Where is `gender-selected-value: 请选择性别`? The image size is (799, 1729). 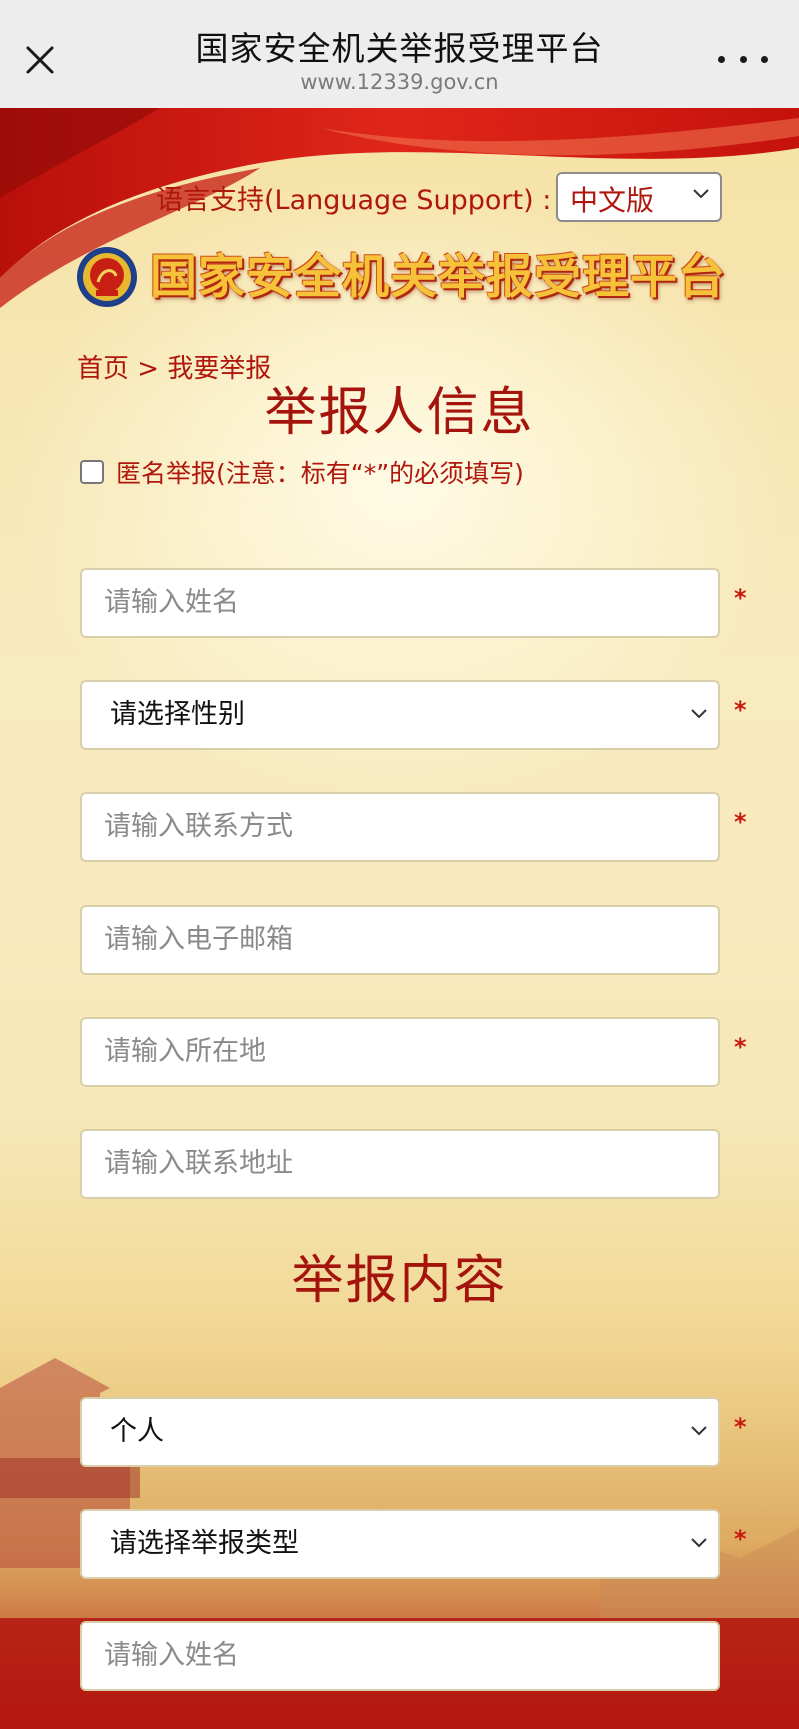 gender-selected-value: 请选择性别 is located at coordinates (177, 714).